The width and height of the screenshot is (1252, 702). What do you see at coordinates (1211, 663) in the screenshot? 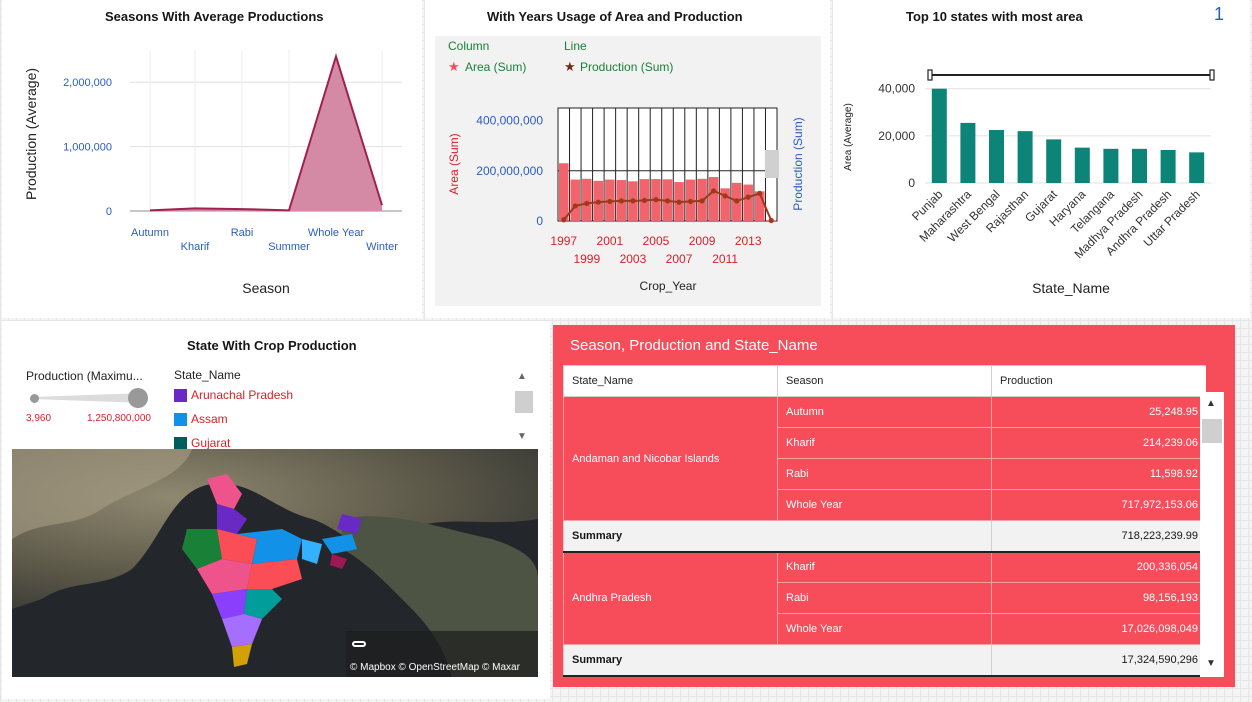
I see `table-scroll-down-icon: ▼` at bounding box center [1211, 663].